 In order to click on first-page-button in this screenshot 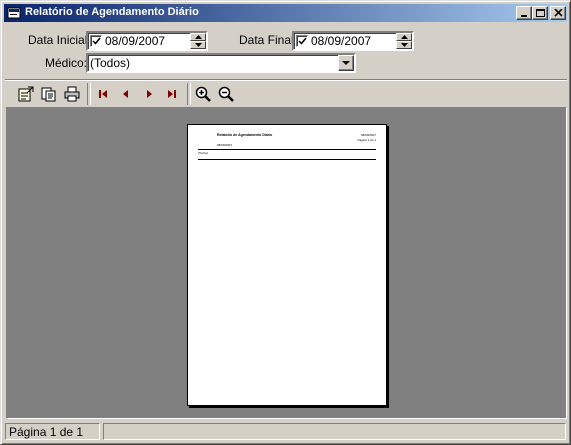, I will do `click(103, 94)`.